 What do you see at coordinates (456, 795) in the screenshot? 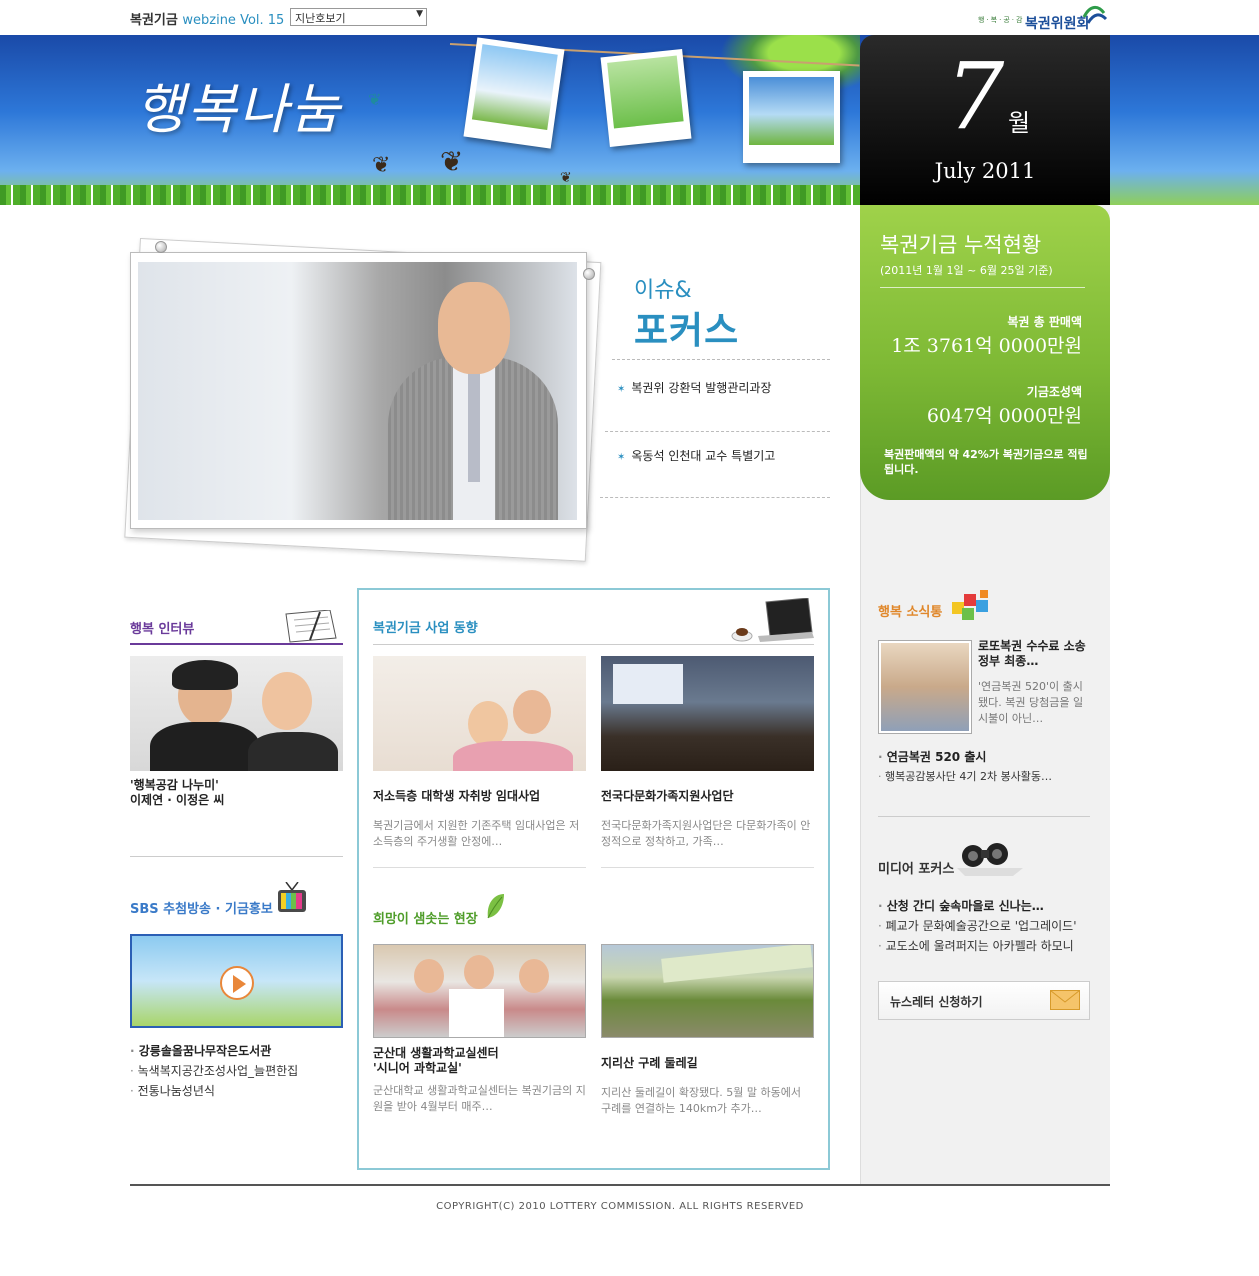
I see `business-item-title: 저소득층 대학생 자취방 임대사업` at bounding box center [456, 795].